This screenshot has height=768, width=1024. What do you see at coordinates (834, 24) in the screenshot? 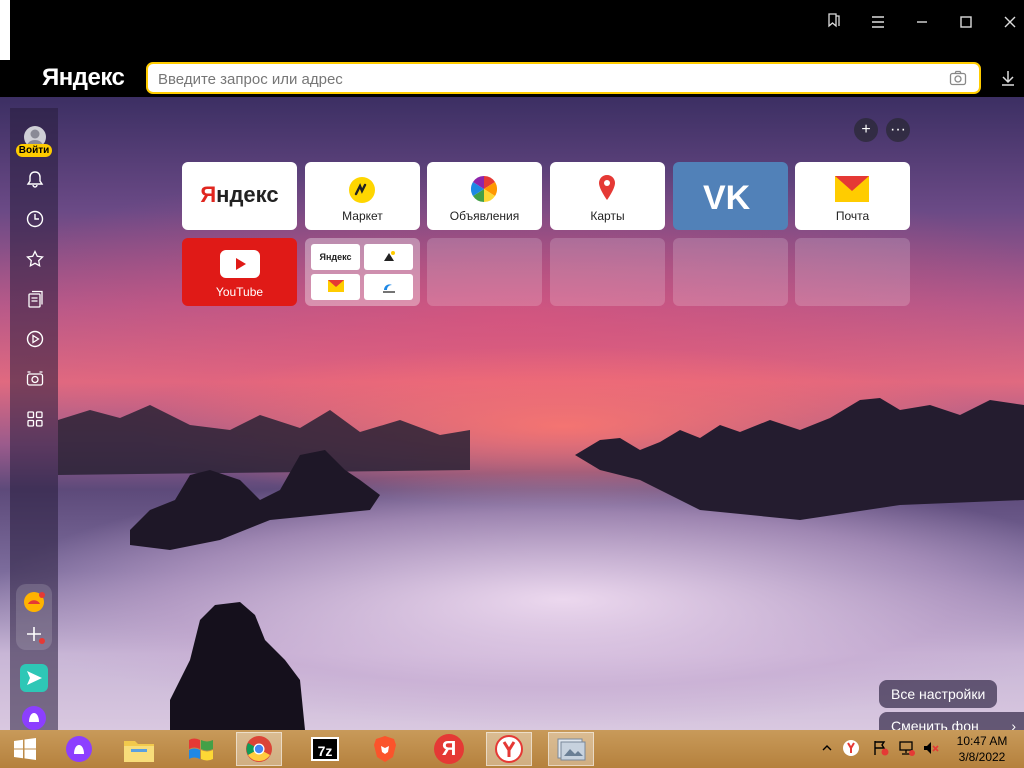
I see `bookmarks-panel-icon` at bounding box center [834, 24].